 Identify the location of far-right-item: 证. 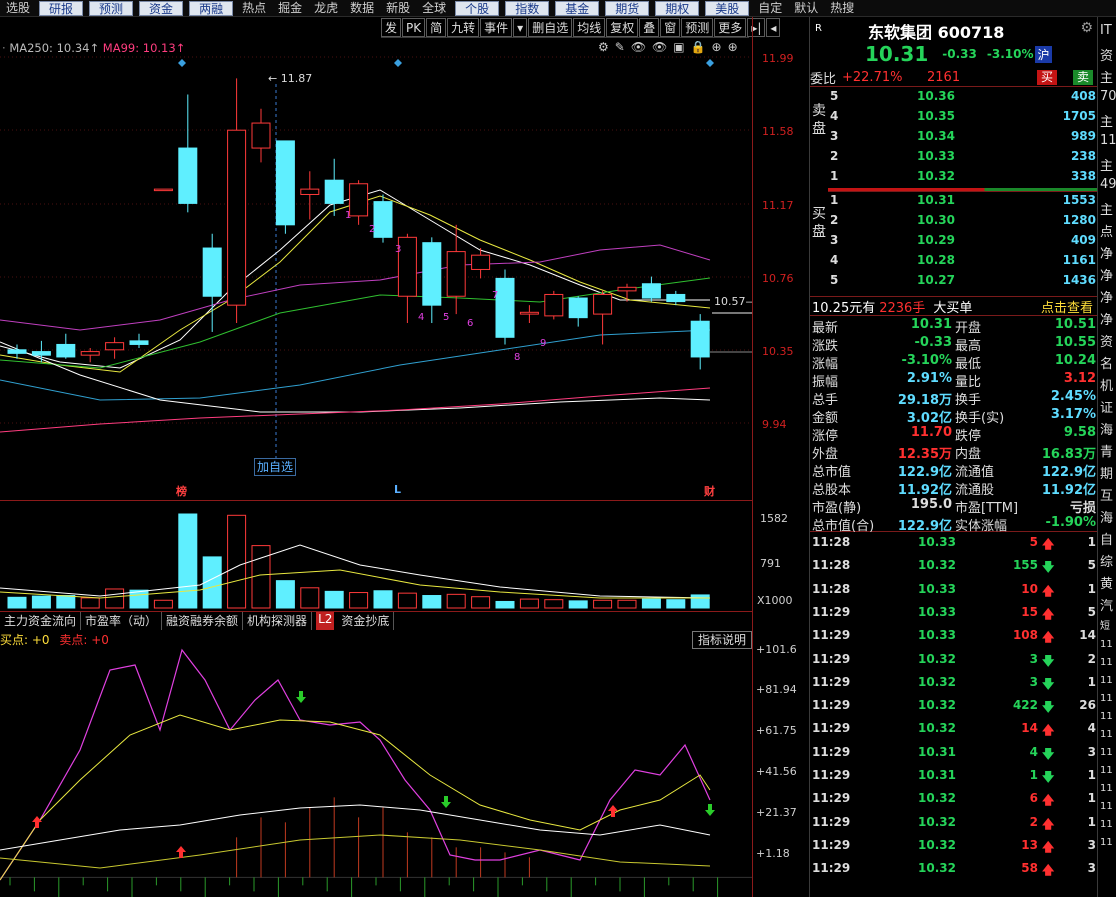
(1106, 406).